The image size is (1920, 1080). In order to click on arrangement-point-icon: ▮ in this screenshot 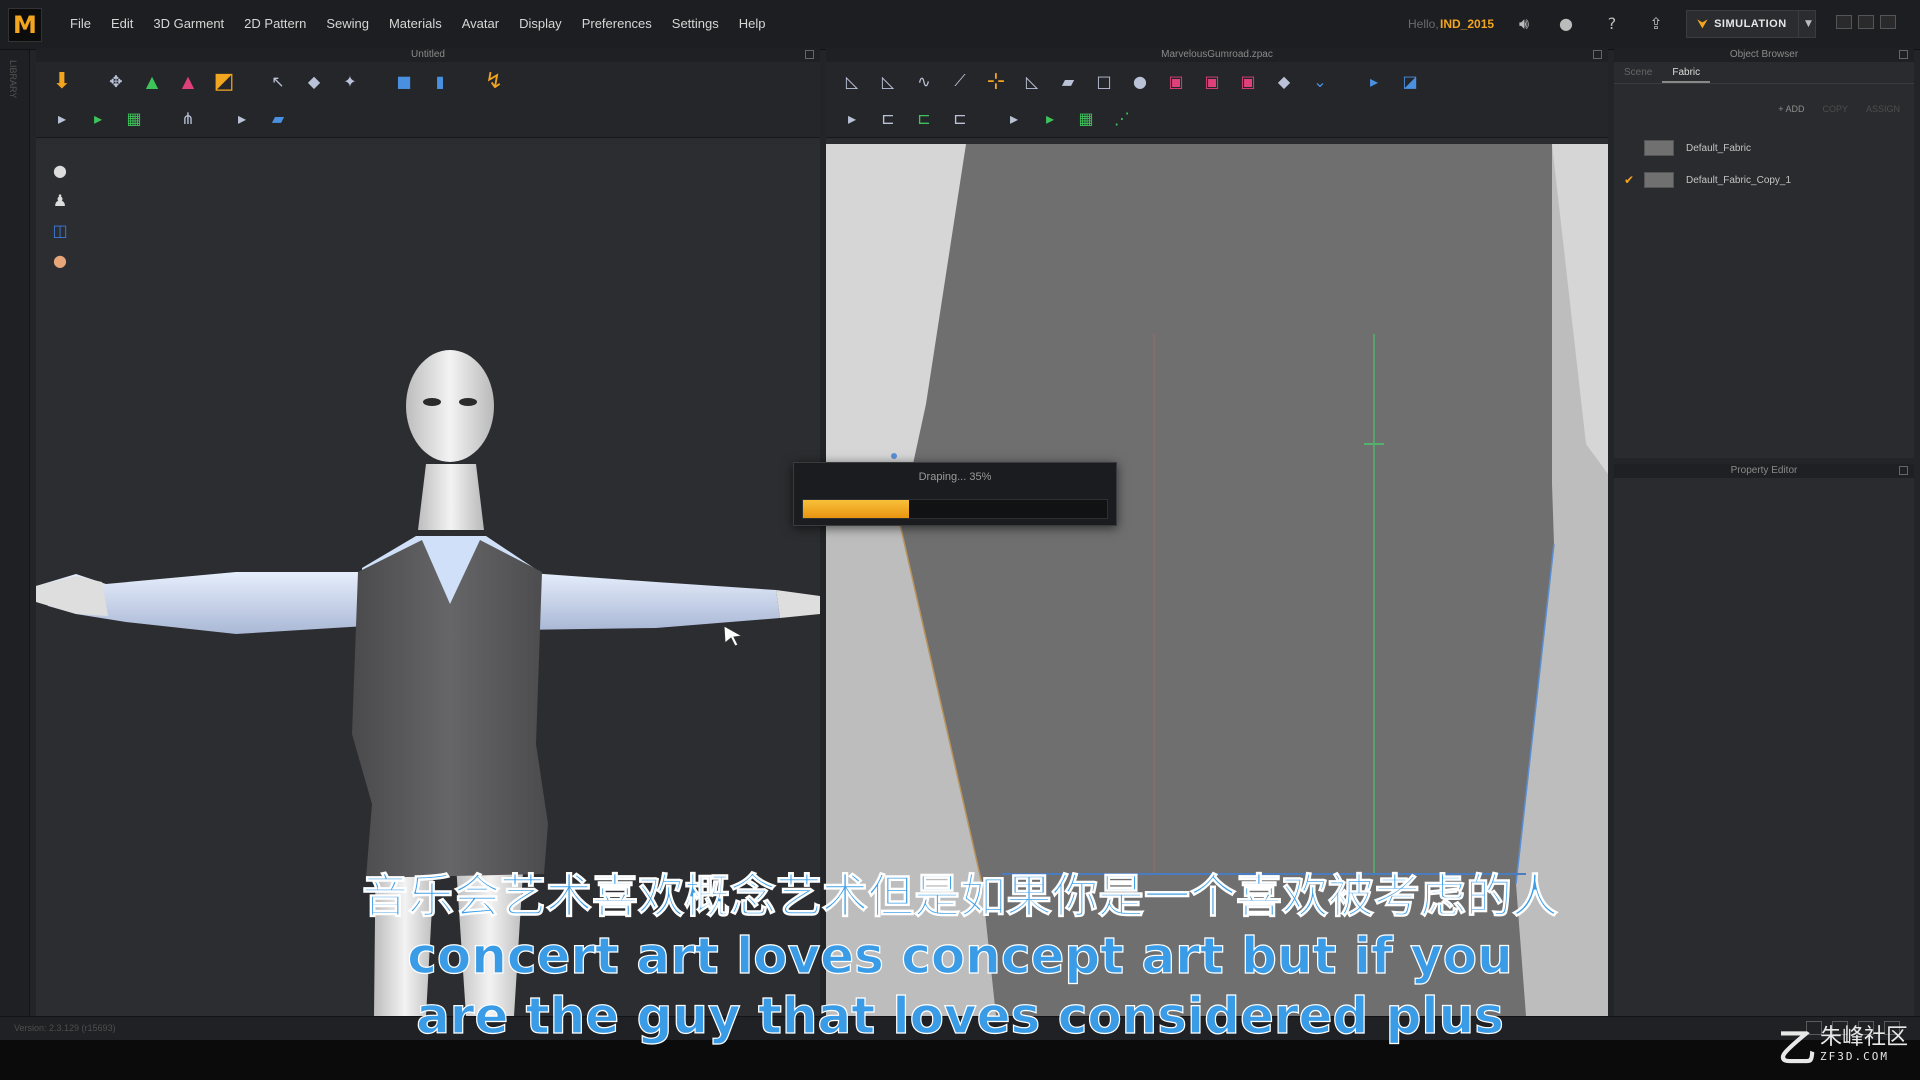, I will do `click(440, 81)`.